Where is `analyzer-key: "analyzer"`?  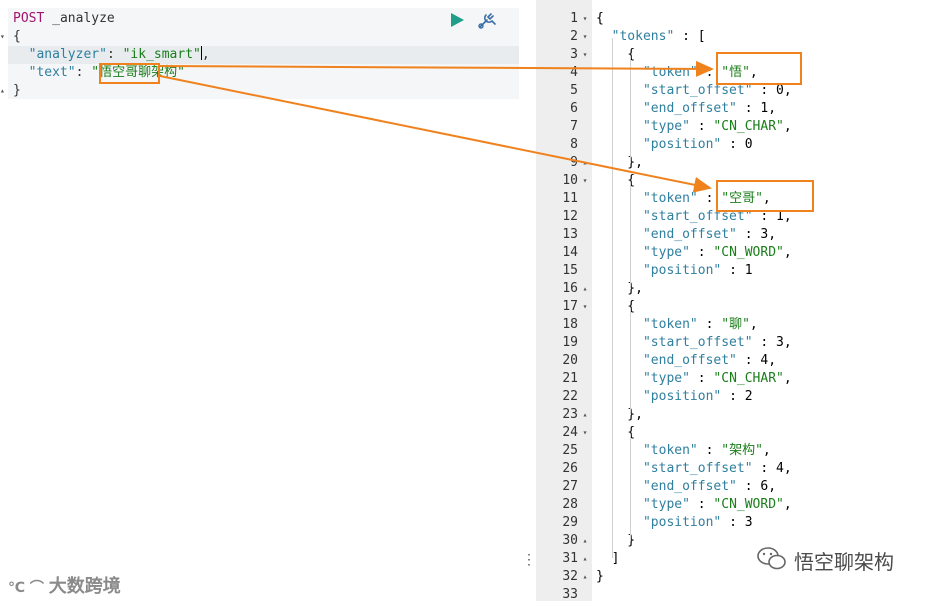 analyzer-key: "analyzer" is located at coordinates (67, 54).